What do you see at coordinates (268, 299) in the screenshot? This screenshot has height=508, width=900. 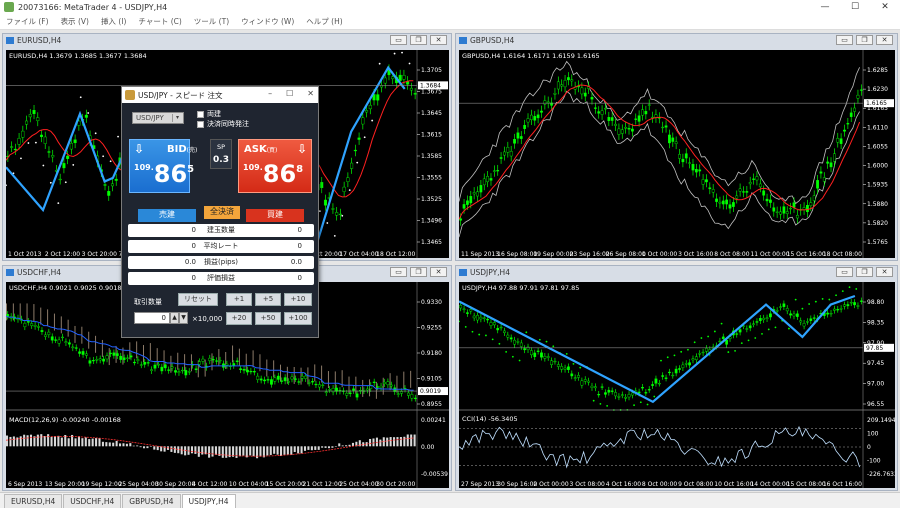 I see `add-5-button: +5` at bounding box center [268, 299].